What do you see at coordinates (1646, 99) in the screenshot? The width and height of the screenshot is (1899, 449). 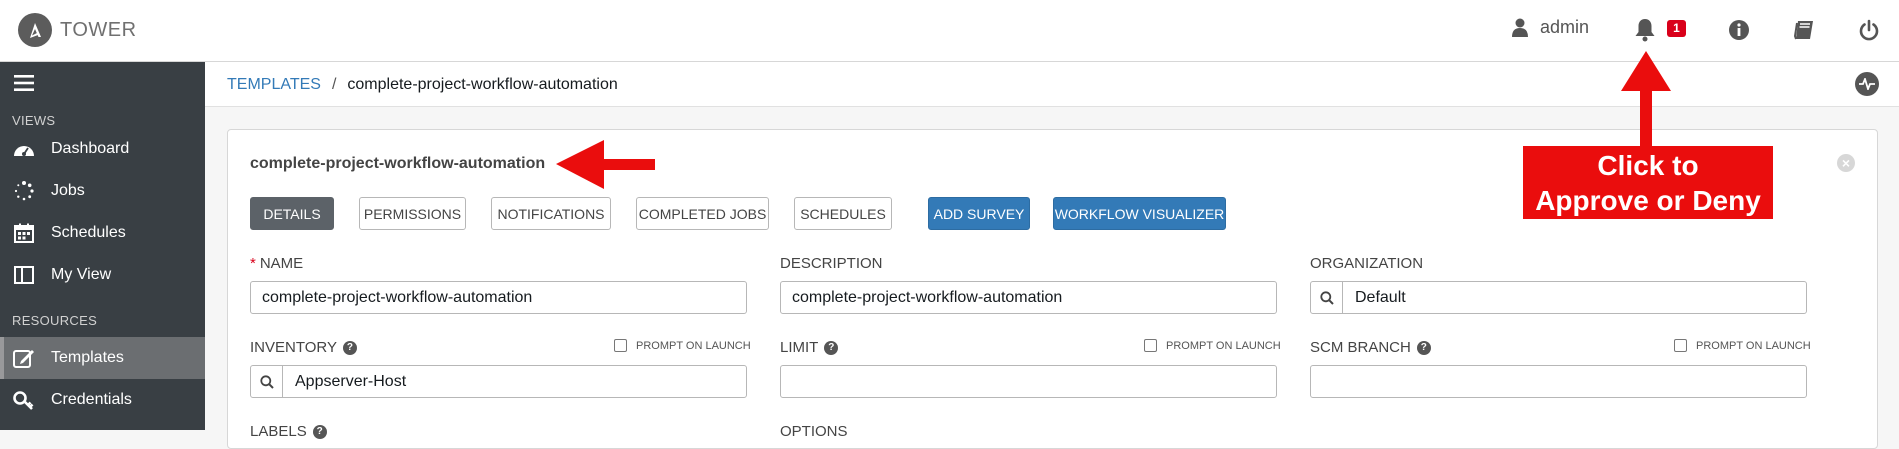 I see `annotation-arrow-to-bell` at bounding box center [1646, 99].